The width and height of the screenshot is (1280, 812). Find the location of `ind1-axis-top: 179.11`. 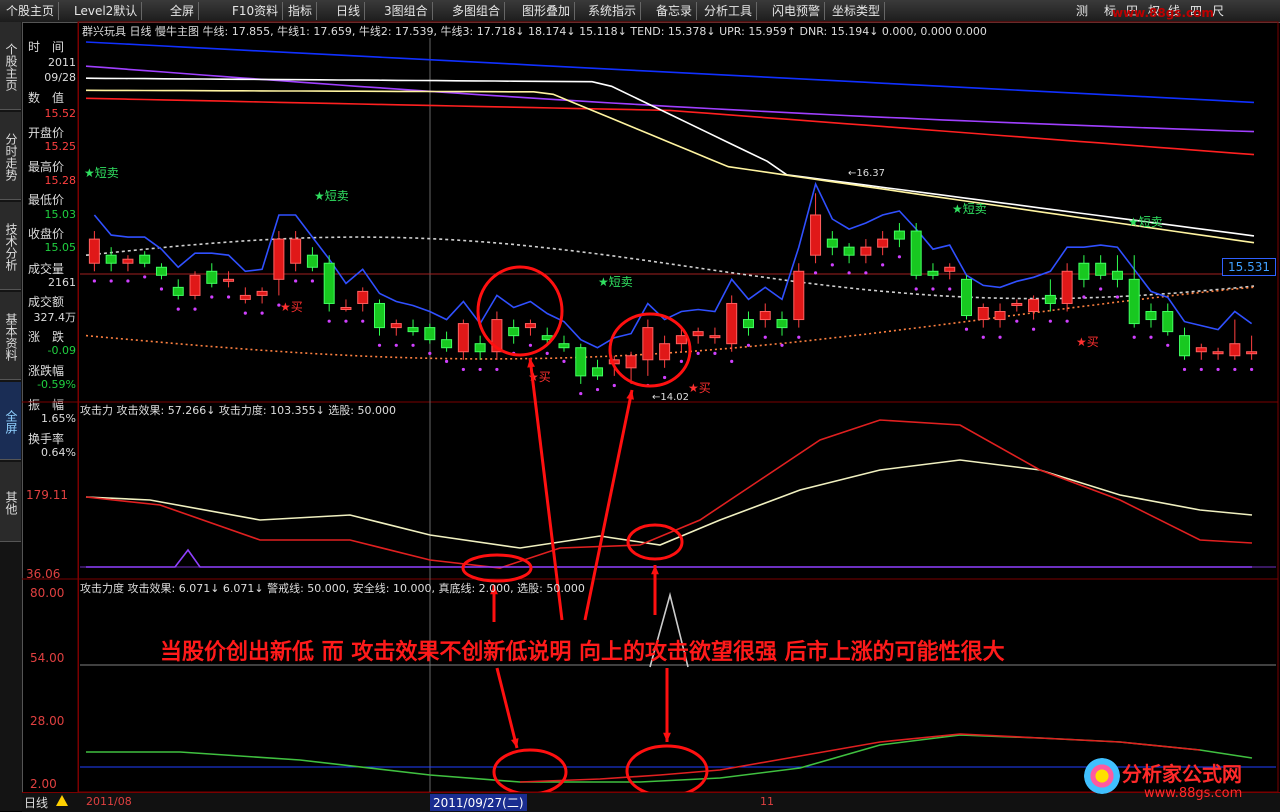

ind1-axis-top: 179.11 is located at coordinates (47, 495).